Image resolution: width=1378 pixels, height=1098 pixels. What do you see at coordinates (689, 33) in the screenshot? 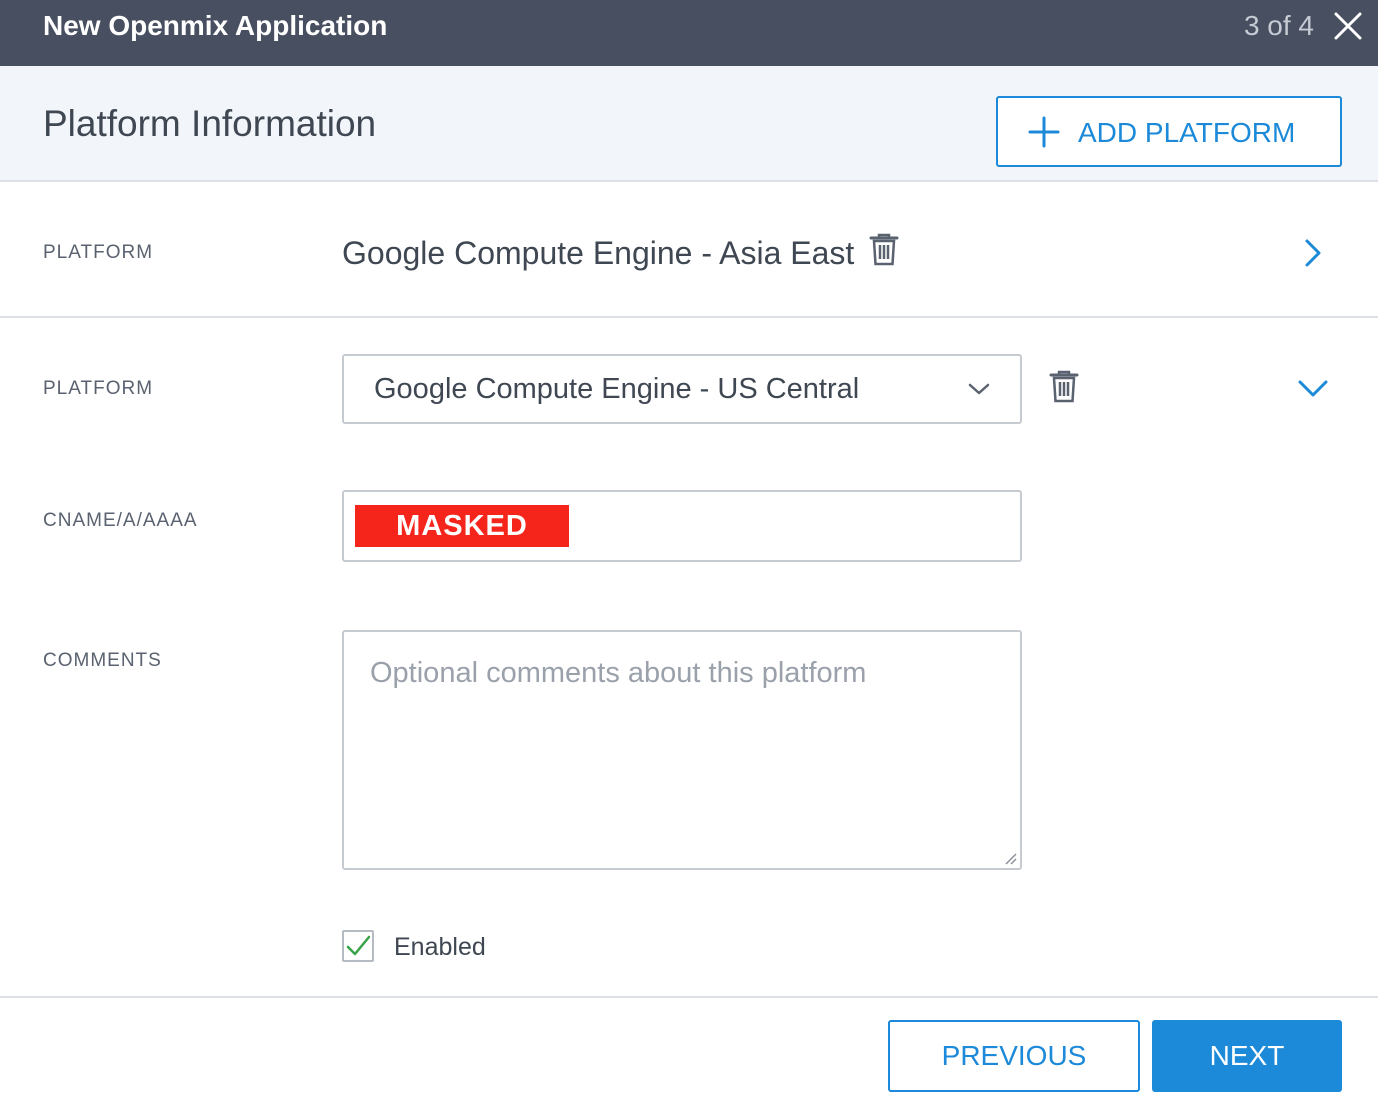
I see `title-bar: New Openmix Application 3 of 4` at bounding box center [689, 33].